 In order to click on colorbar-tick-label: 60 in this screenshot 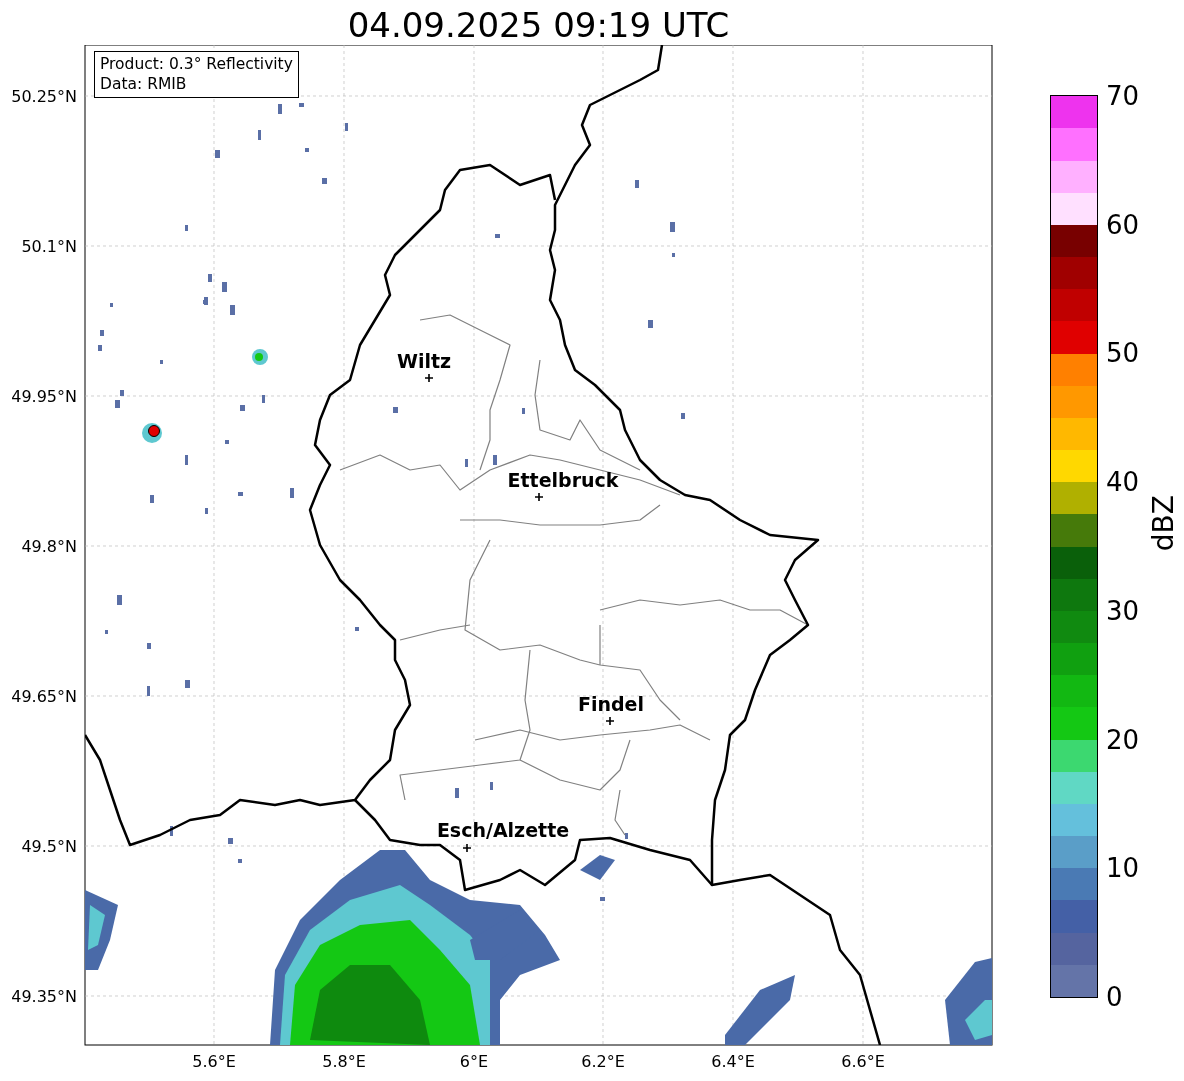, I will do `click(1123, 224)`.